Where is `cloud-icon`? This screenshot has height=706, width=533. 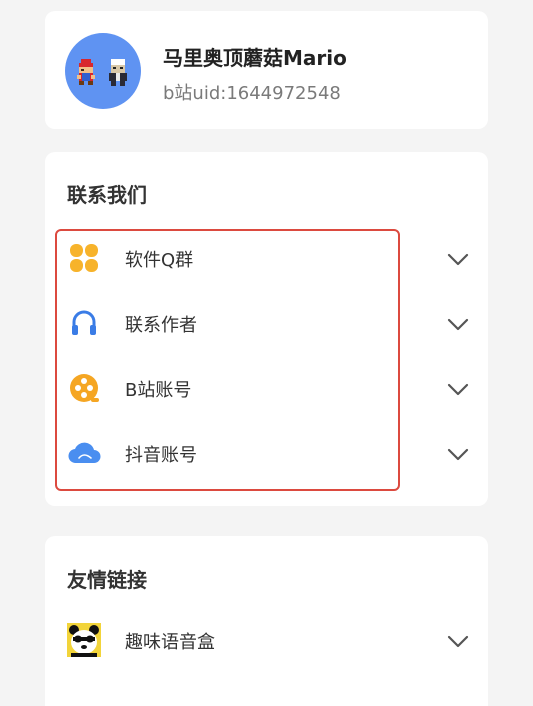 cloud-icon is located at coordinates (84, 453).